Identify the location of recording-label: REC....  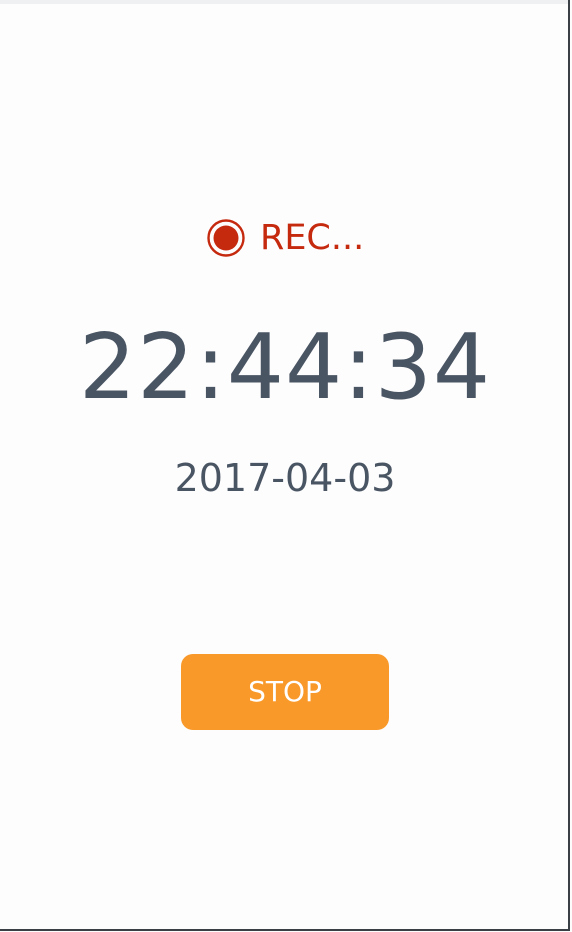
(312, 238).